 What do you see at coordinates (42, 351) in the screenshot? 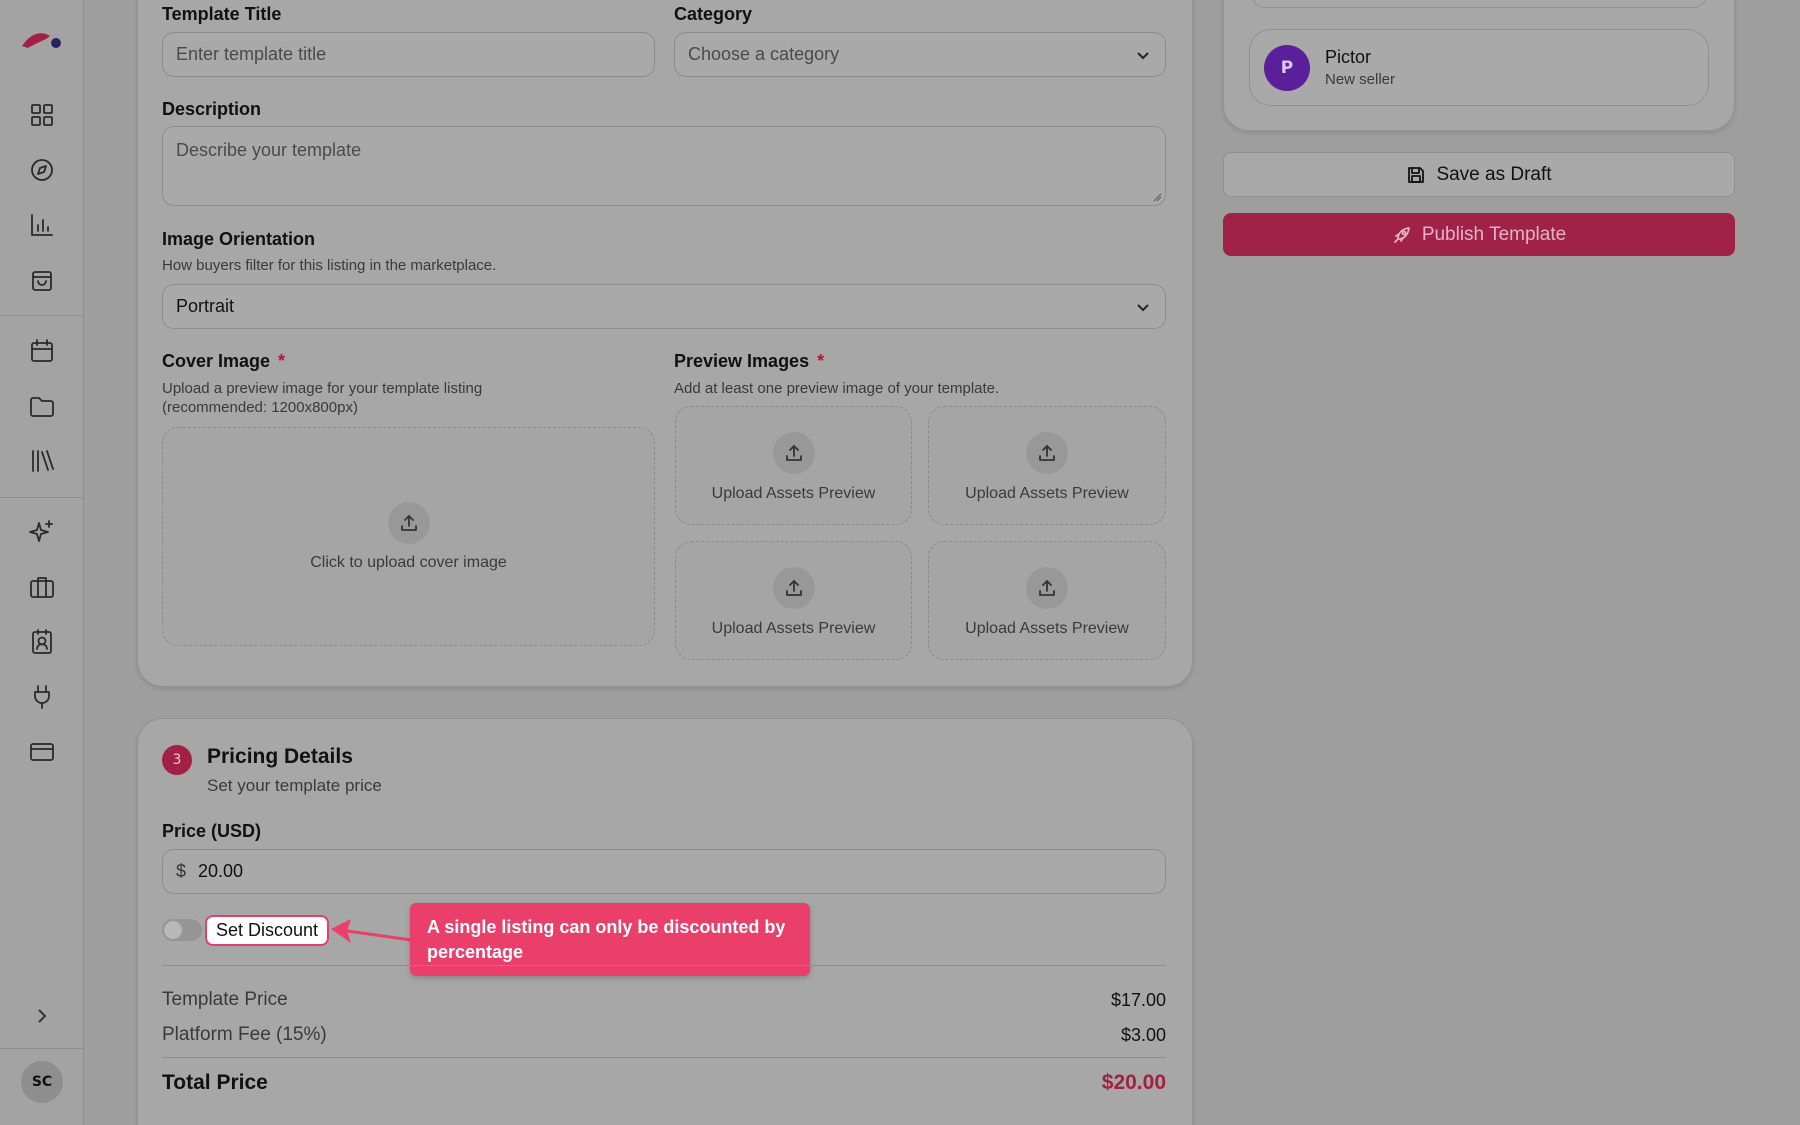
I see `calendar-icon` at bounding box center [42, 351].